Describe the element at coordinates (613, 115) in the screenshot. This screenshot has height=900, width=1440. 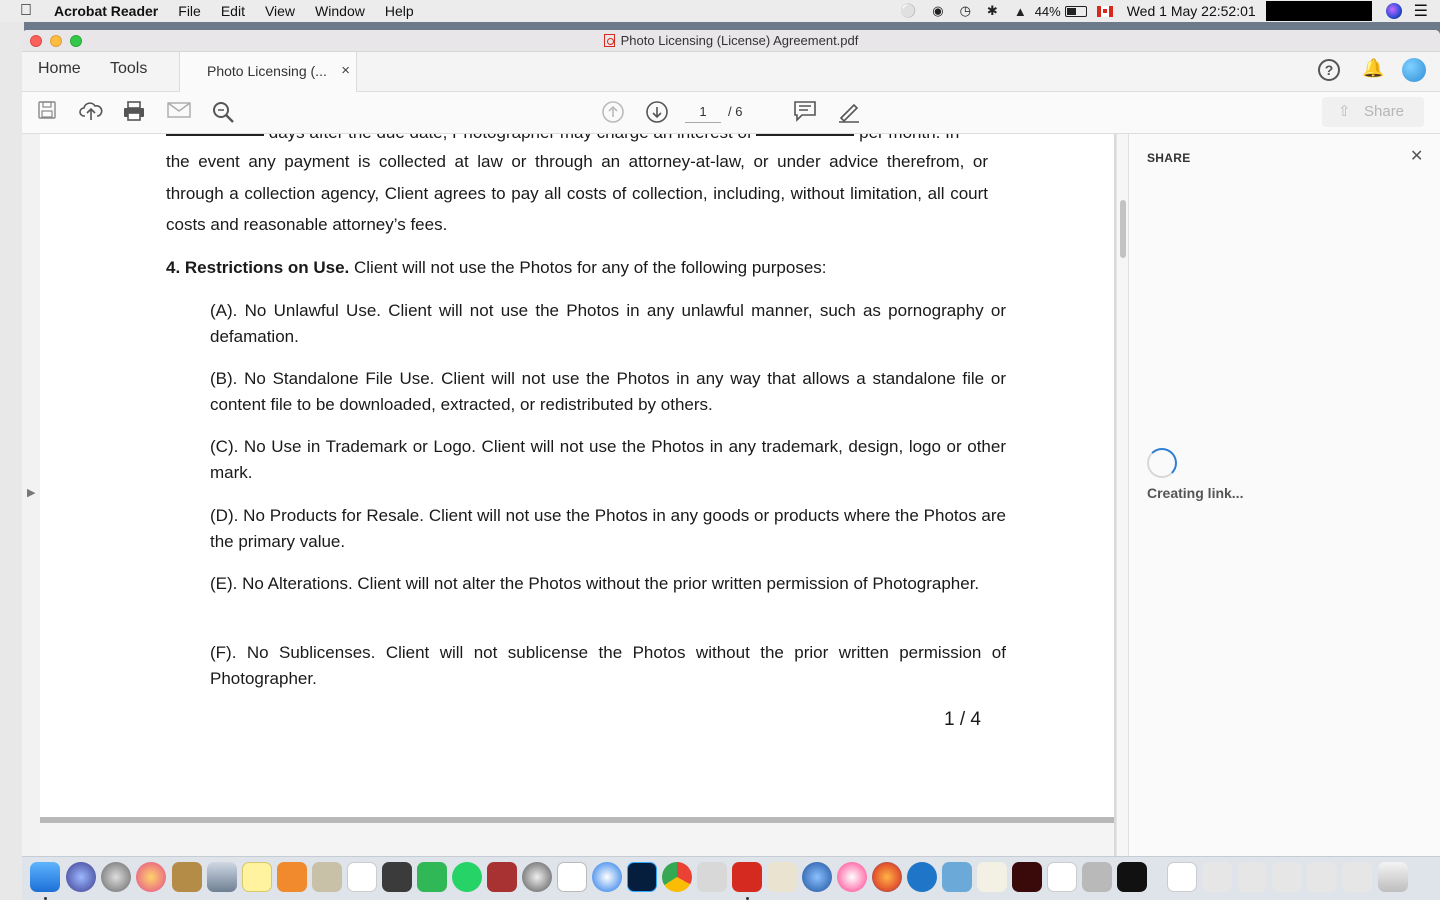
I see `previous-page-icon` at that location.